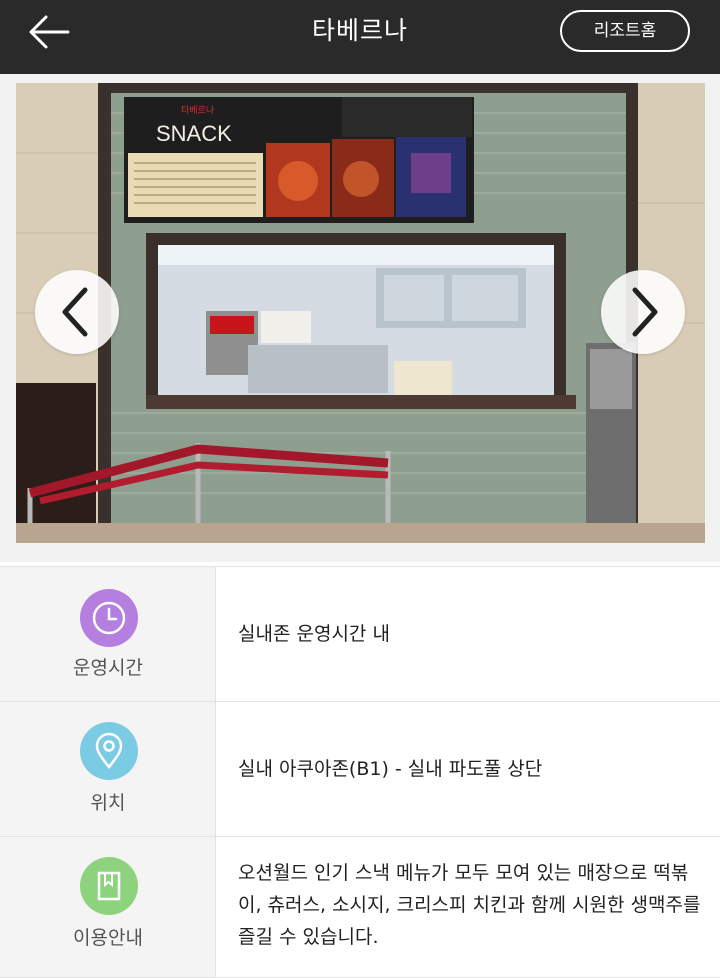  Describe the element at coordinates (108, 668) in the screenshot. I see `info-label: 운영시간` at that location.